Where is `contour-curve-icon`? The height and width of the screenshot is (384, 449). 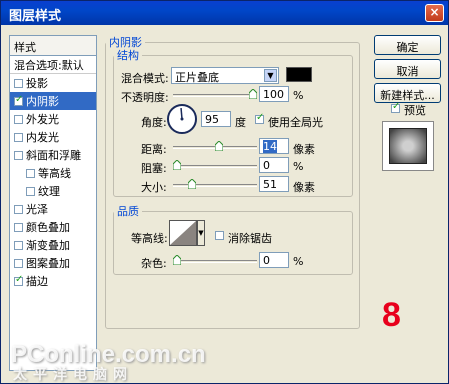
contour-curve-icon is located at coordinates (183, 233).